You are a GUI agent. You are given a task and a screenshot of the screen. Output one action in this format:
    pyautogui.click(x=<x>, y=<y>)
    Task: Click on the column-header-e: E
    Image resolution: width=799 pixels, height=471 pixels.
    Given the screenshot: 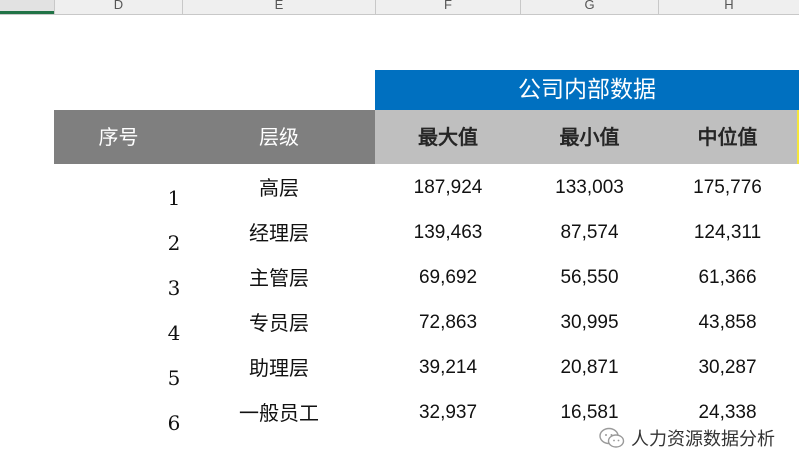 What is the action you would take?
    pyautogui.click(x=279, y=7)
    